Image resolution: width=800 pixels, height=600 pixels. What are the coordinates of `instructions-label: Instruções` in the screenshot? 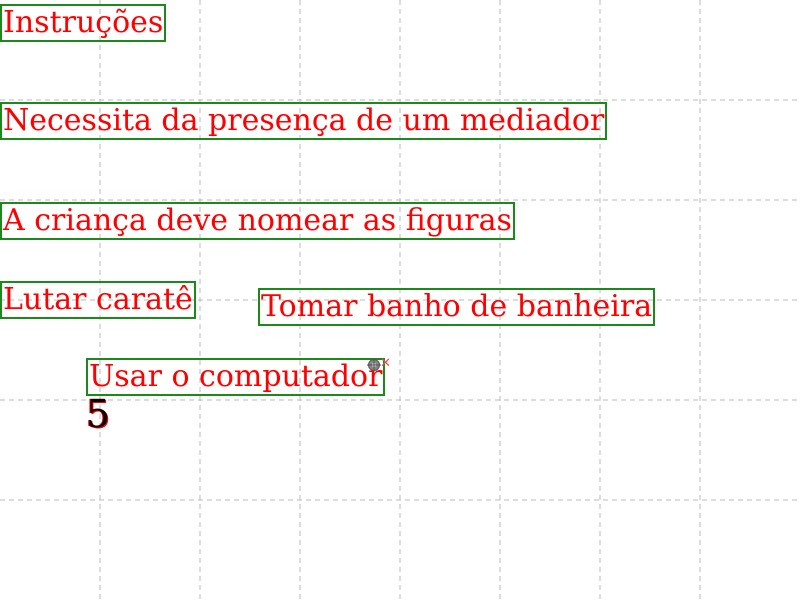 It's located at (83, 23).